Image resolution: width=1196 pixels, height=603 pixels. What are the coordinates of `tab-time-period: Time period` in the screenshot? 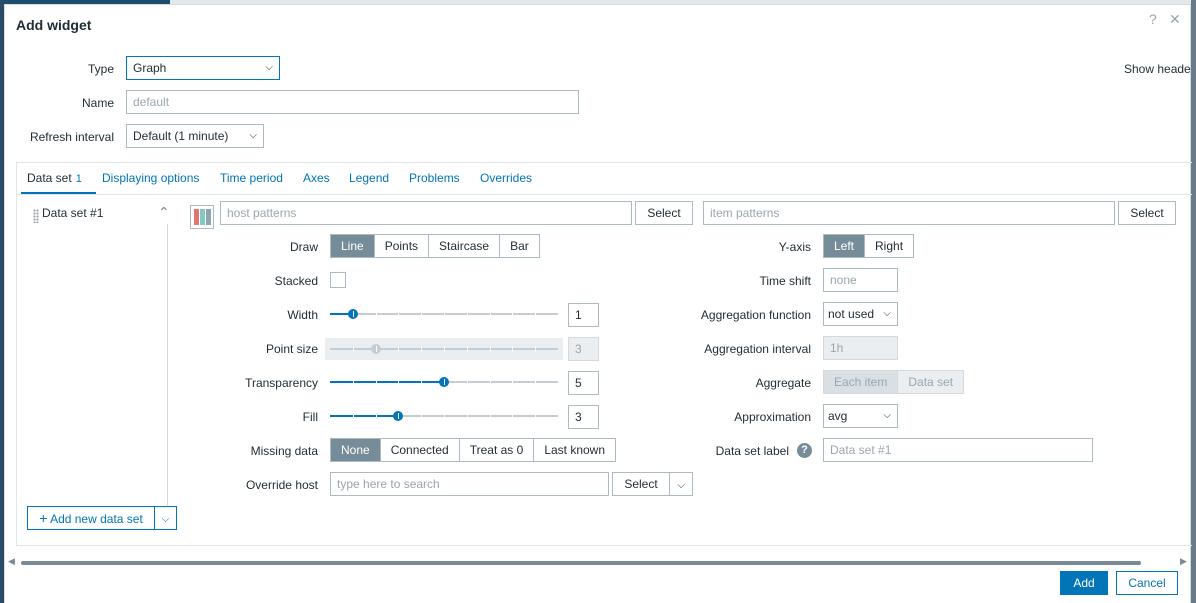 It's located at (251, 178).